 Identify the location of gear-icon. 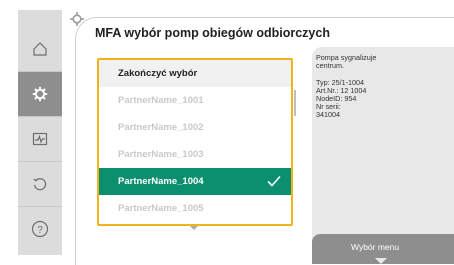
(40, 94).